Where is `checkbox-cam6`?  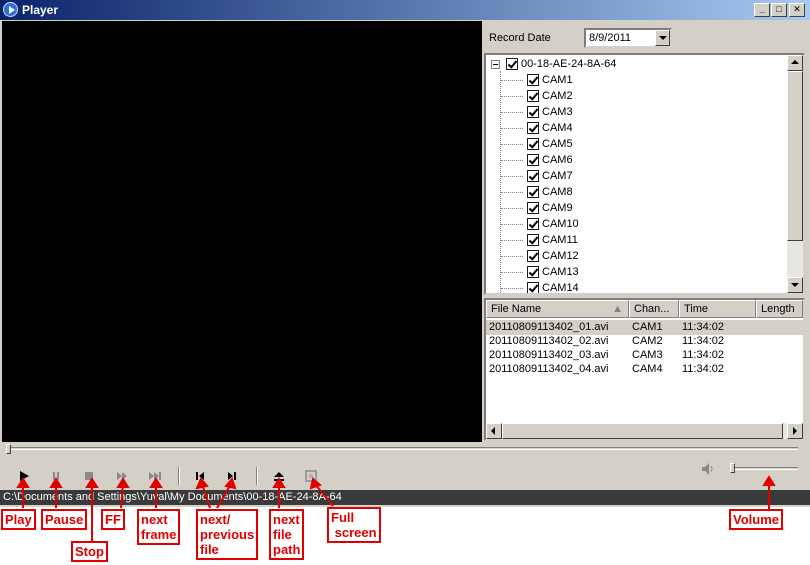
checkbox-cam6 is located at coordinates (533, 160).